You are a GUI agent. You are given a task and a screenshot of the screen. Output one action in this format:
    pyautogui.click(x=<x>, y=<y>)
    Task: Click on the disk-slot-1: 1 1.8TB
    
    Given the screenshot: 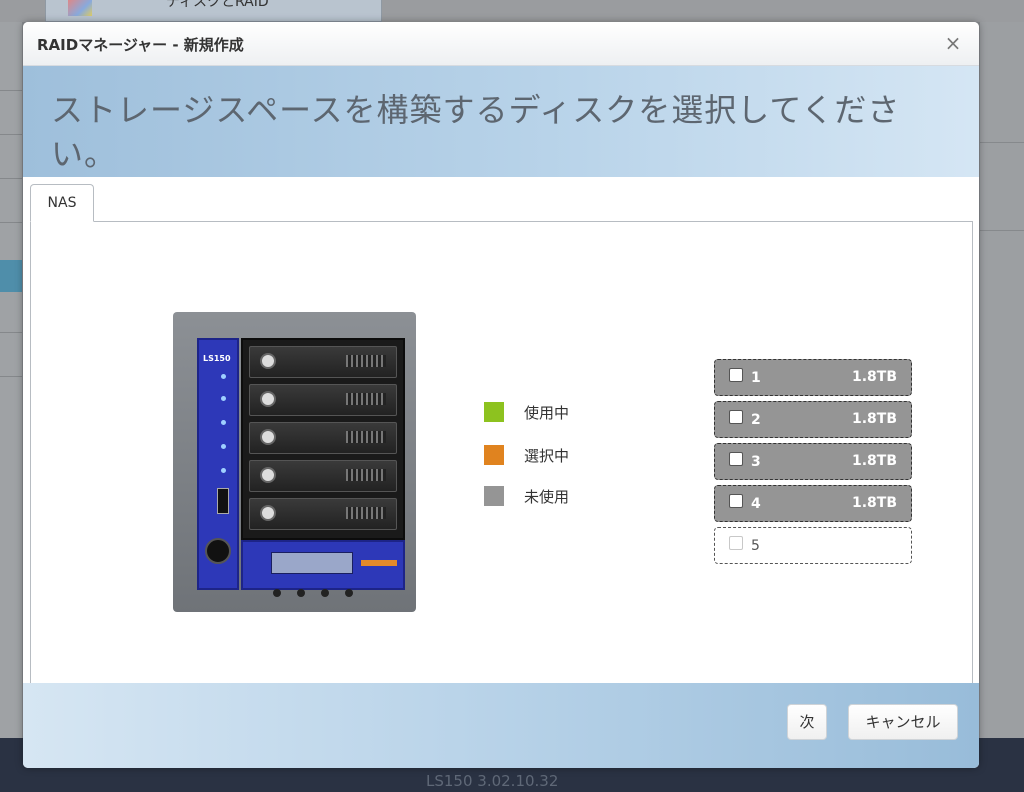 What is the action you would take?
    pyautogui.click(x=813, y=377)
    